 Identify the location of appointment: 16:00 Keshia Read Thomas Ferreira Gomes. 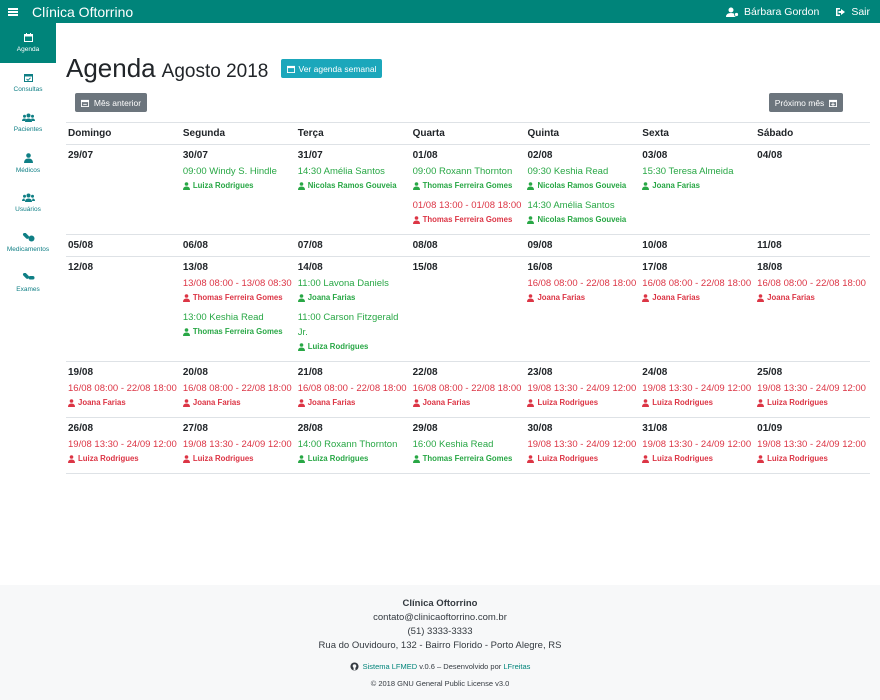
(468, 450).